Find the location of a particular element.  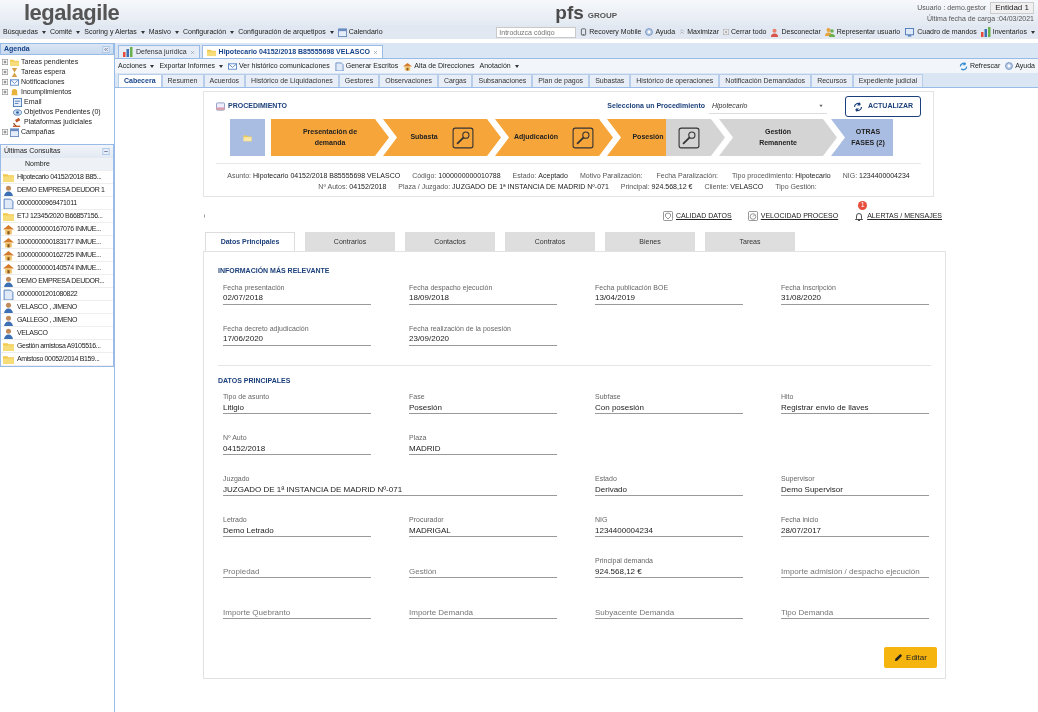

input-field: Tipo Demanda is located at coordinates (855, 613).